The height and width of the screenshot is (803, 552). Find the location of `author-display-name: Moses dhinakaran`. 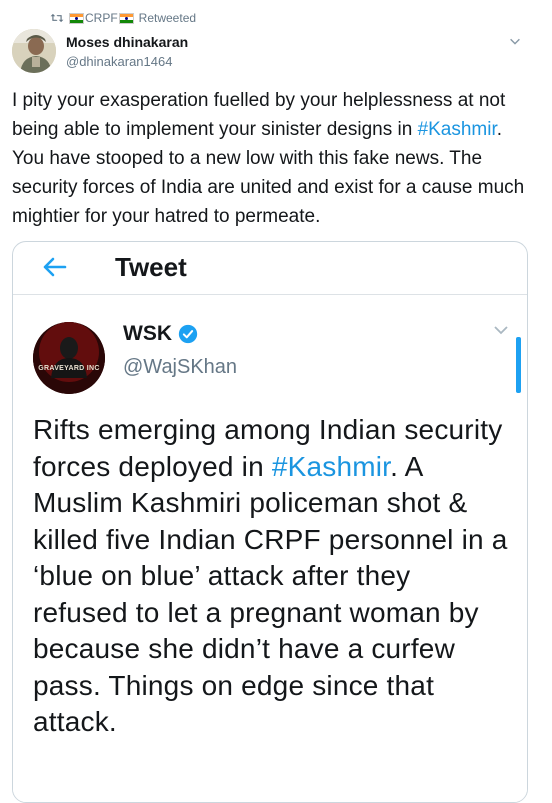

author-display-name: Moses dhinakaran is located at coordinates (127, 42).